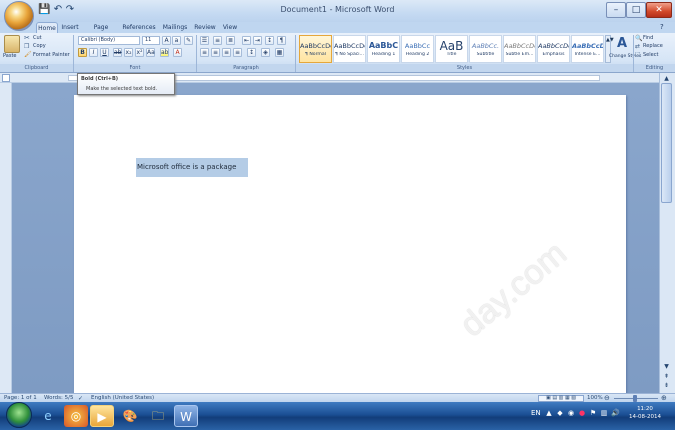 The height and width of the screenshot is (430, 675). I want to click on start-button, so click(19, 415).